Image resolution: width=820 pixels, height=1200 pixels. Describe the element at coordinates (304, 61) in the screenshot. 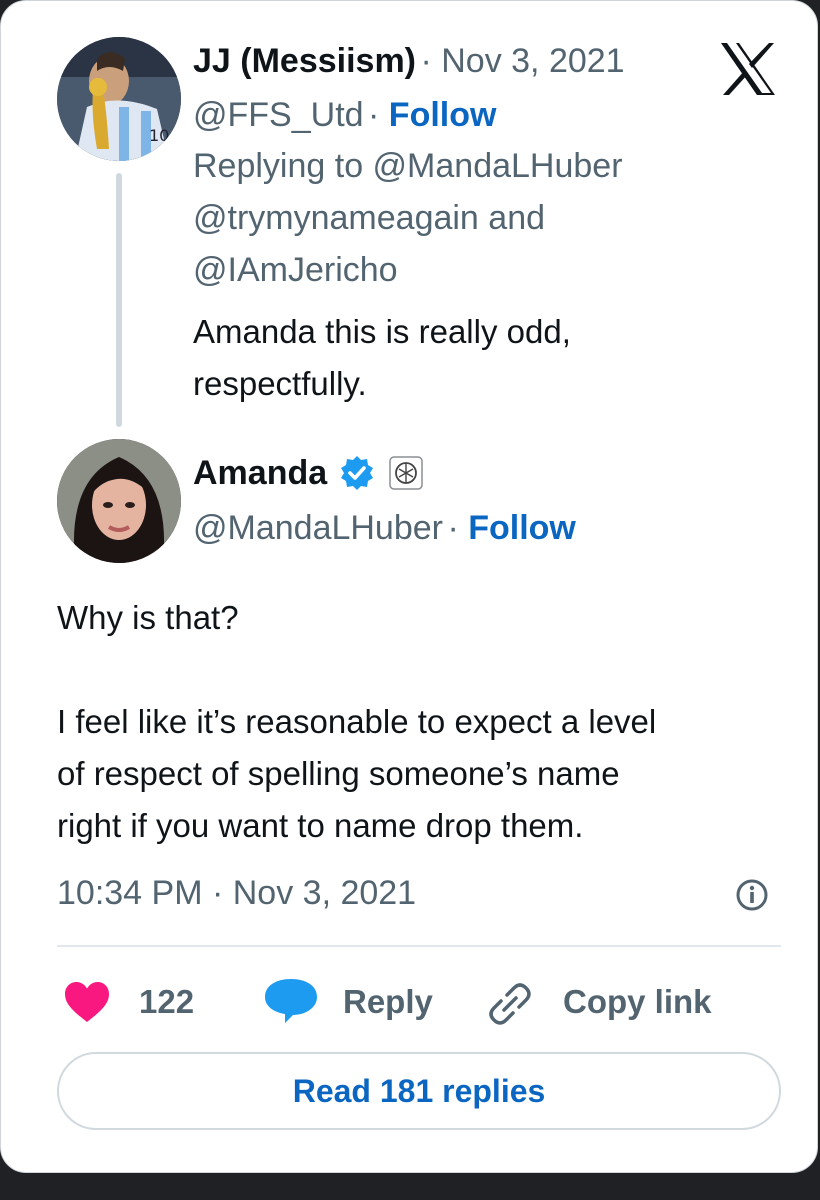

I see `author-name: JJ (Messiism)` at that location.